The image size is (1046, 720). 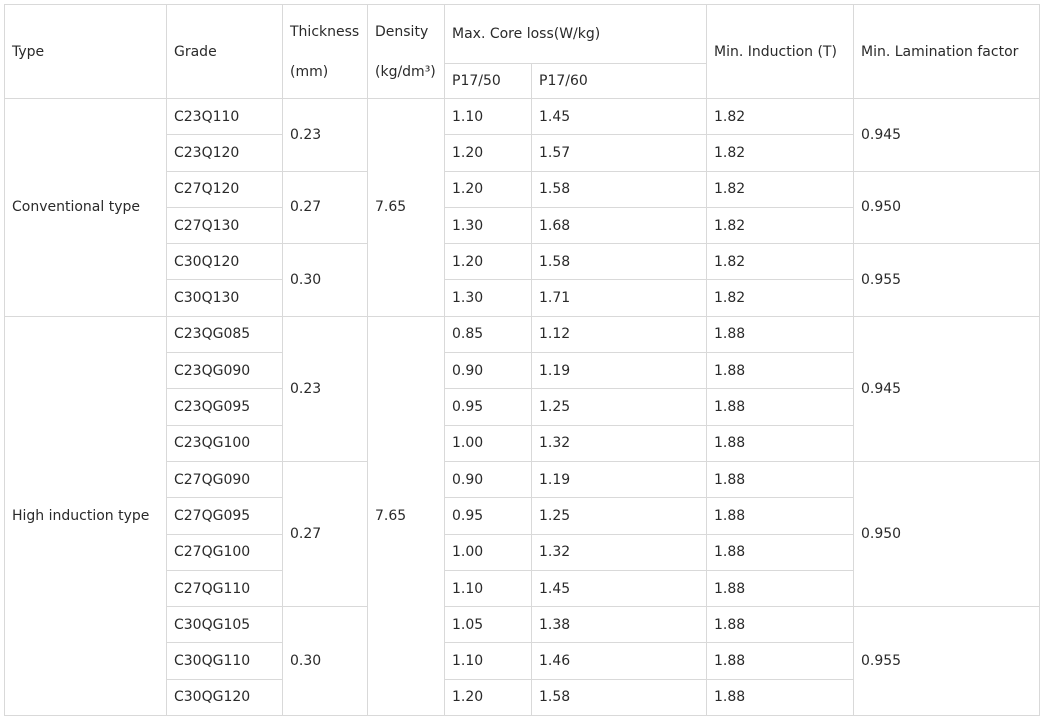 I want to click on grade-cell: C23QG095, so click(x=224, y=407).